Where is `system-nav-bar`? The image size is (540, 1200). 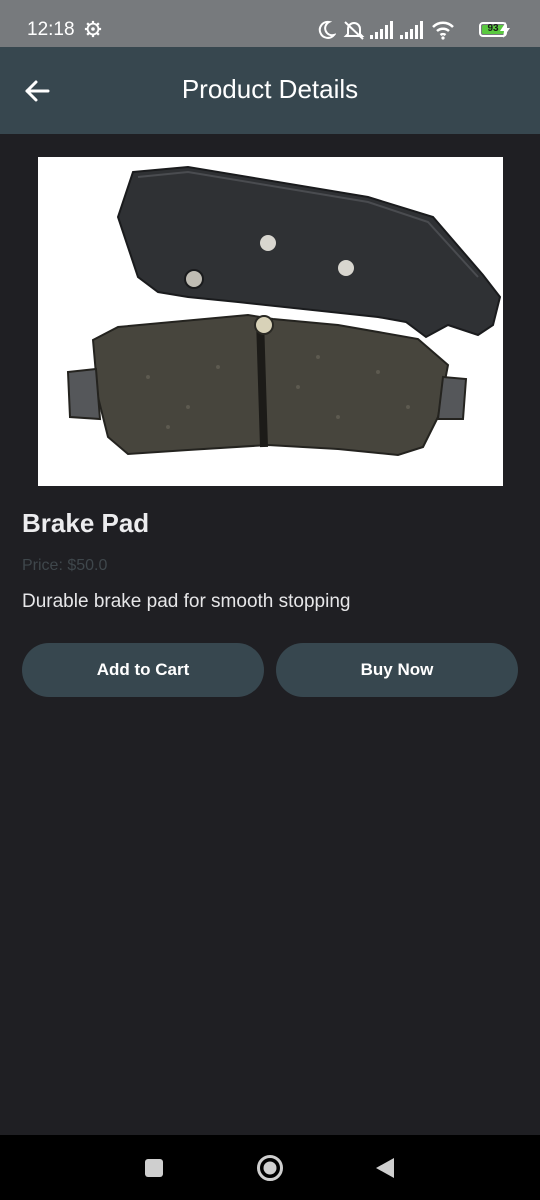
system-nav-bar is located at coordinates (270, 1167).